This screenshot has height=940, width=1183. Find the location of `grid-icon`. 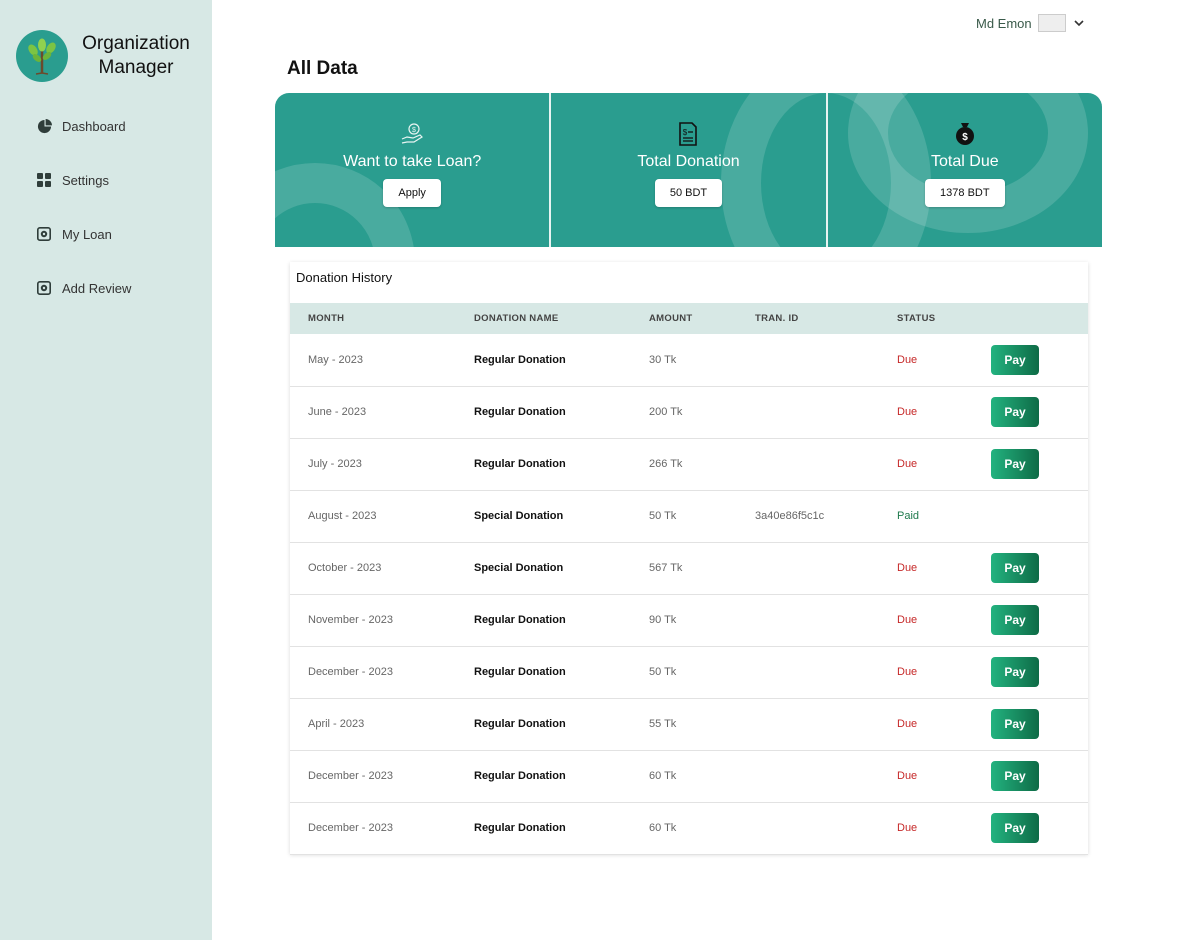

grid-icon is located at coordinates (44, 180).